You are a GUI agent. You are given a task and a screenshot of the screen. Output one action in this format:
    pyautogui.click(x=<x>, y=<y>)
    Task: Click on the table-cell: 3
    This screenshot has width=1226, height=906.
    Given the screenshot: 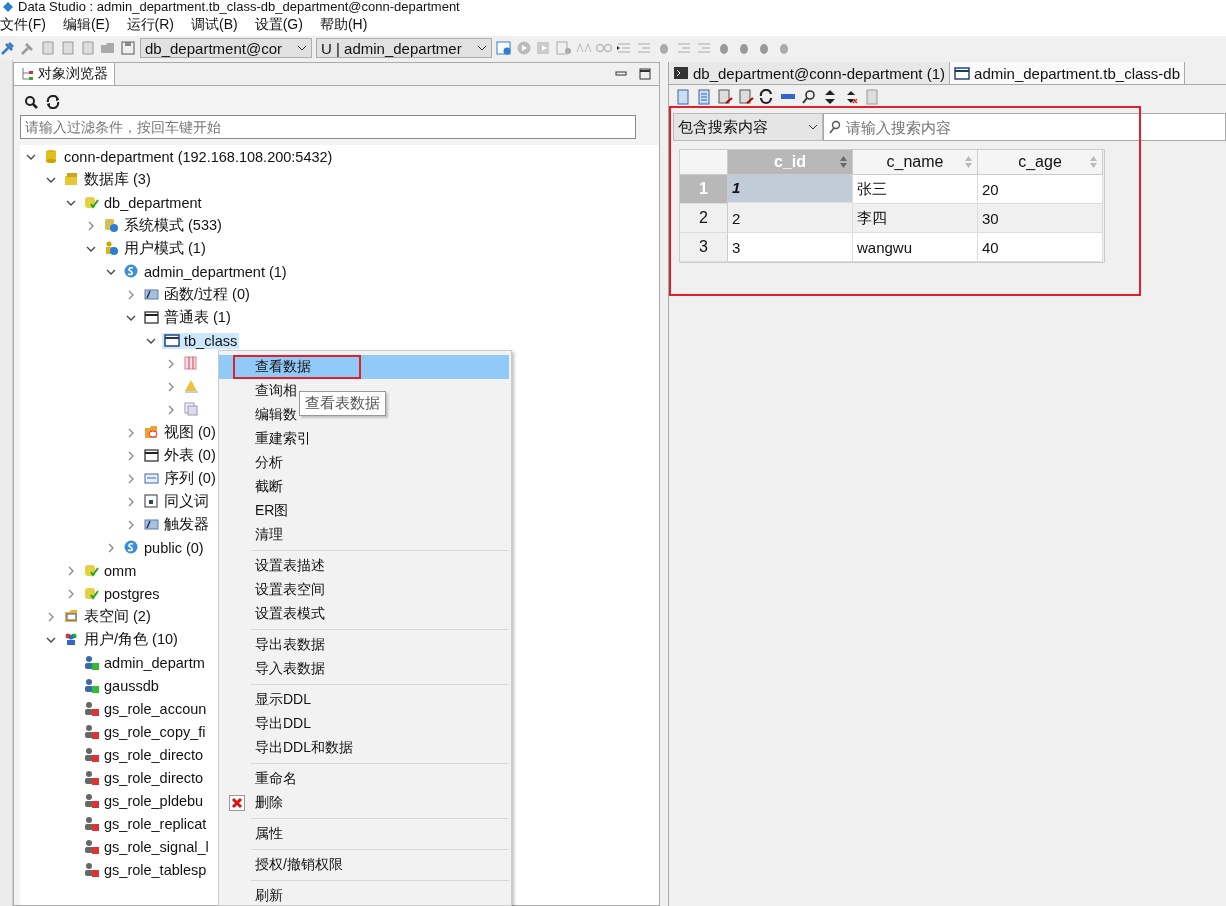 What is the action you would take?
    pyautogui.click(x=790, y=247)
    